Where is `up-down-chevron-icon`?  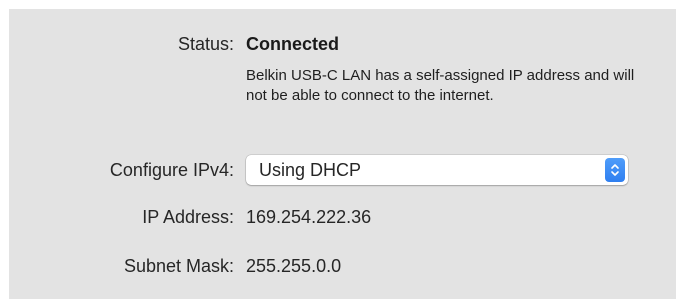
up-down-chevron-icon is located at coordinates (615, 170).